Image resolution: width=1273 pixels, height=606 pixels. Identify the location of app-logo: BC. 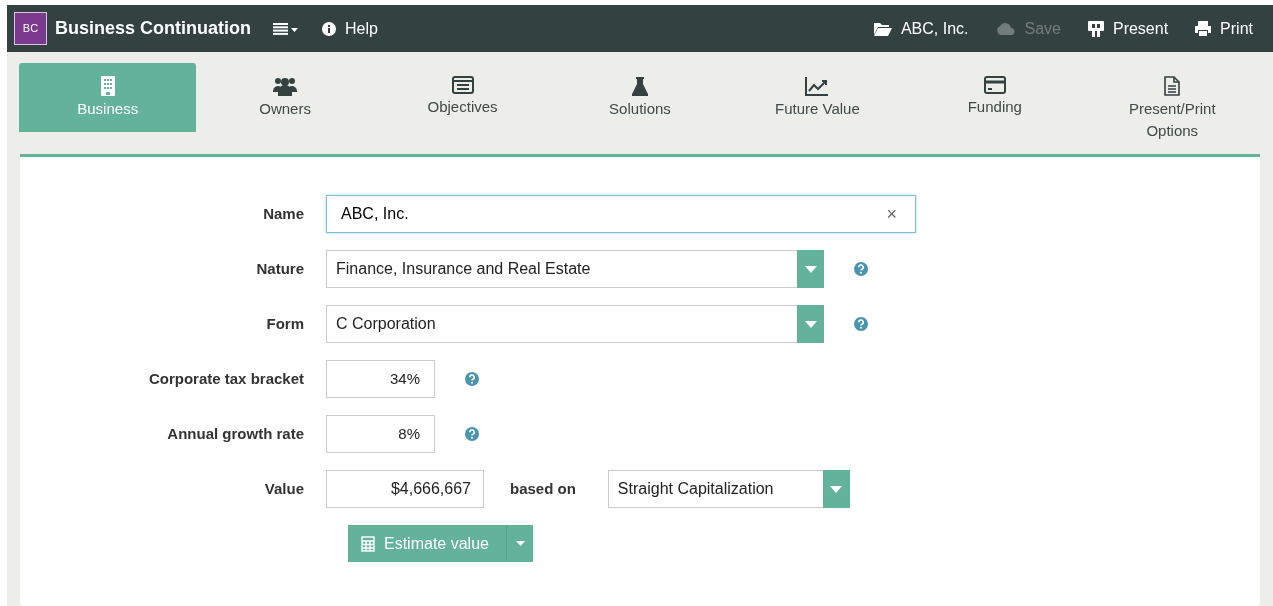
(30, 28).